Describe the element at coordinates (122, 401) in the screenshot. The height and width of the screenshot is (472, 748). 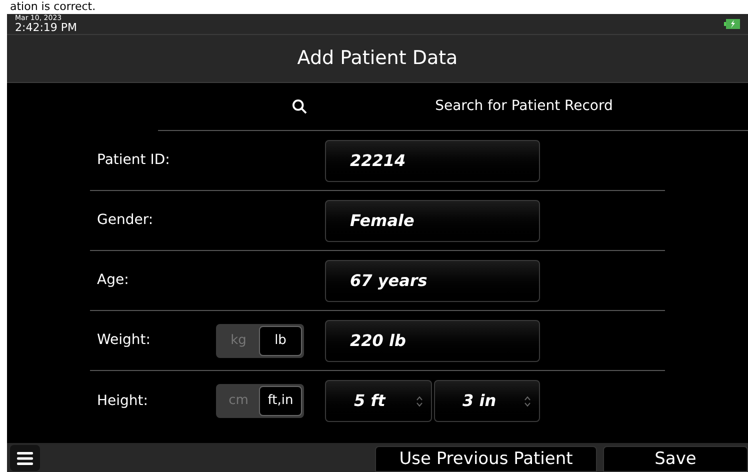
I see `field-label: Height:` at that location.